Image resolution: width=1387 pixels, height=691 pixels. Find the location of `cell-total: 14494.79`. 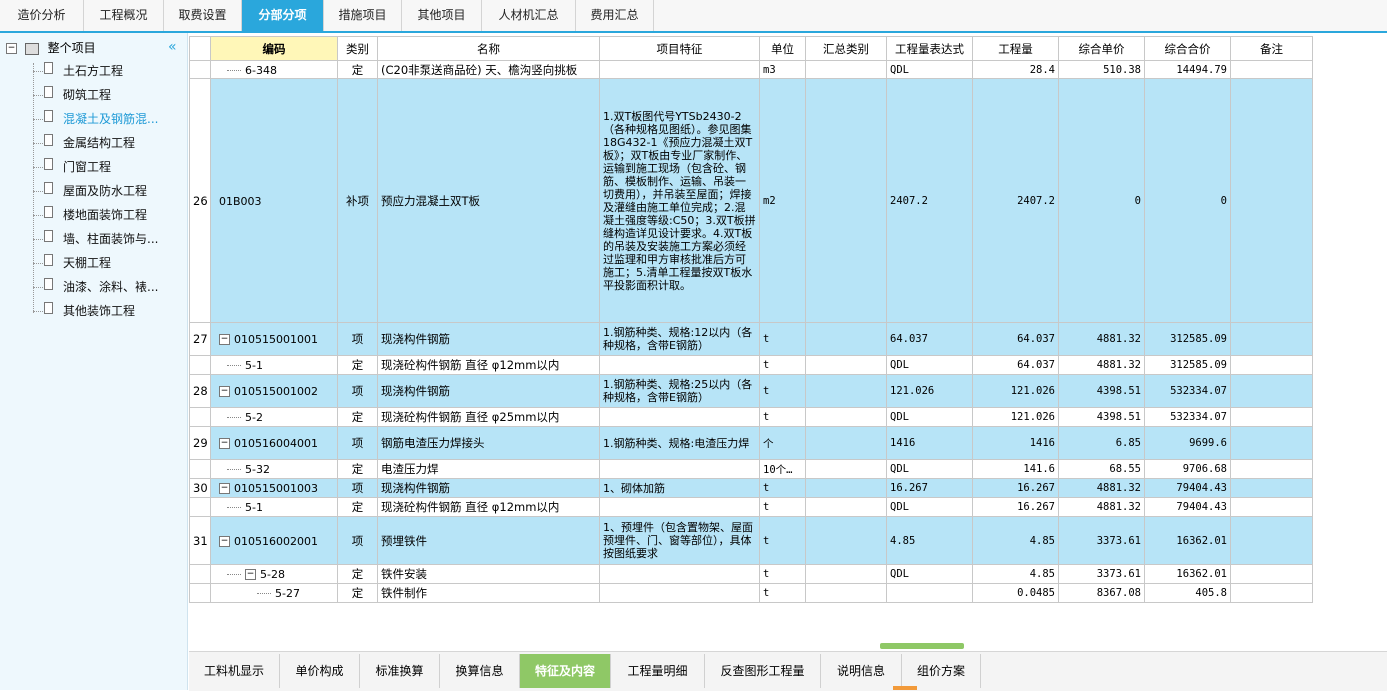

cell-total: 14494.79 is located at coordinates (1187, 69).